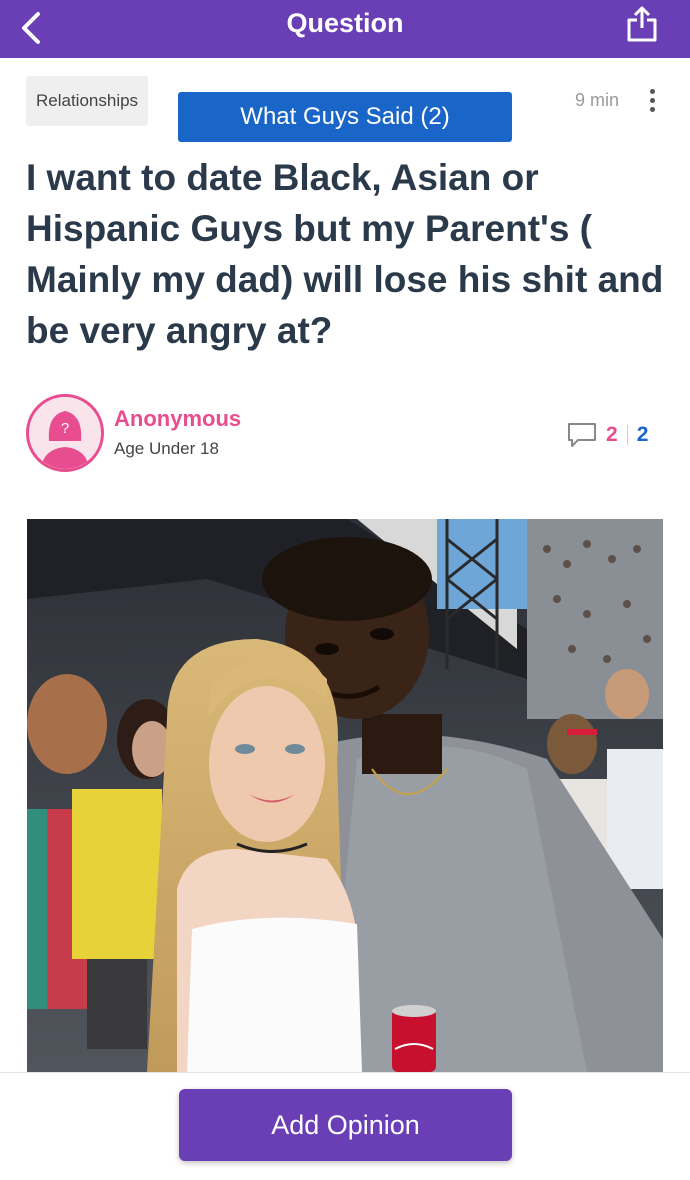 The width and height of the screenshot is (690, 1180). I want to click on author-avatar: ?, so click(65, 433).